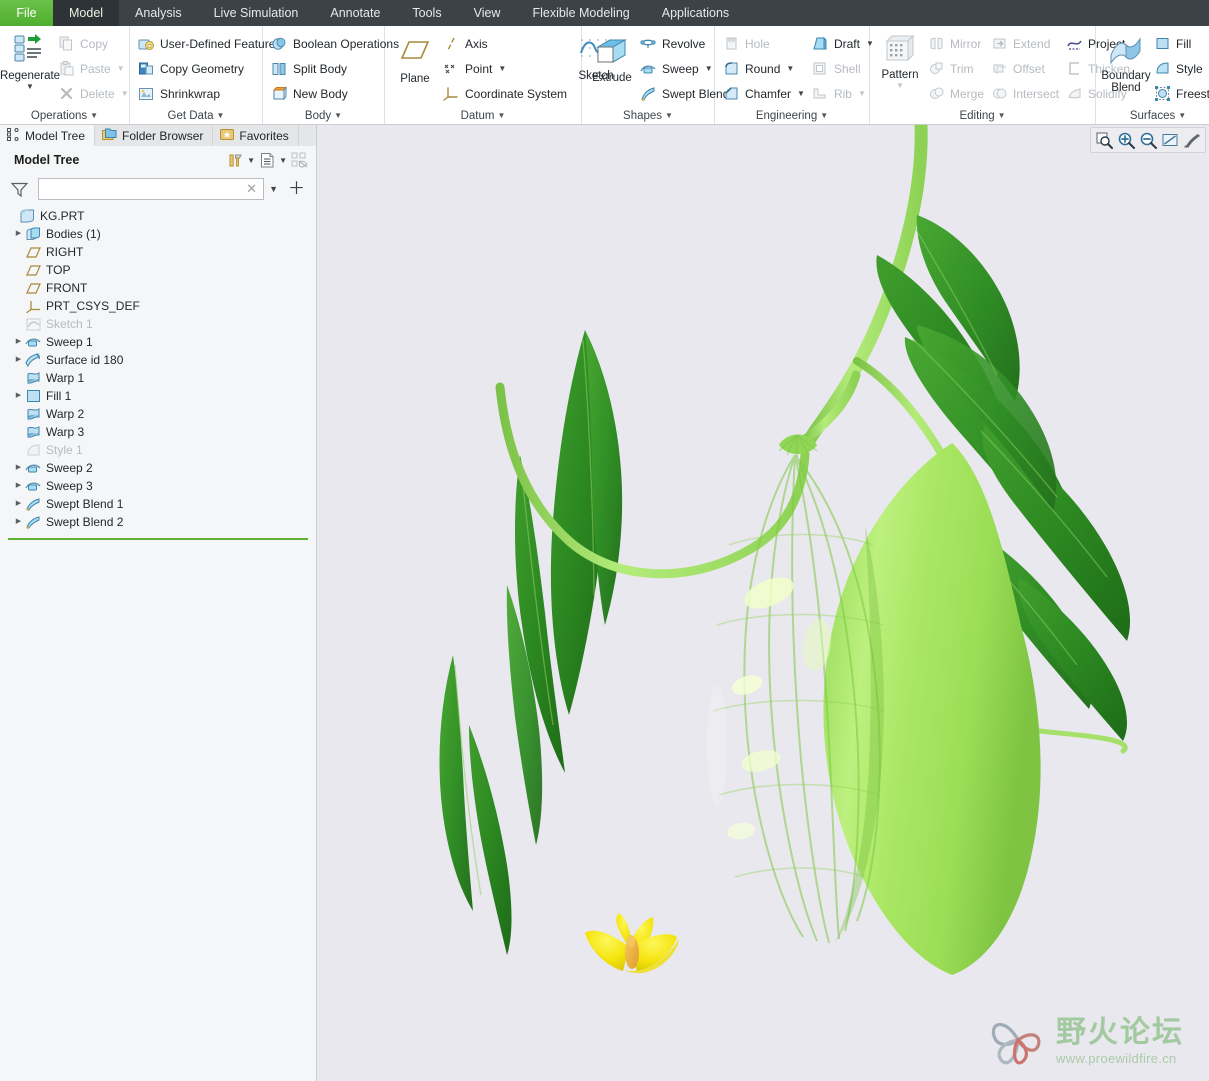 This screenshot has width=1209, height=1081. What do you see at coordinates (843, 93) in the screenshot?
I see `rib-button: Rib ▼` at bounding box center [843, 93].